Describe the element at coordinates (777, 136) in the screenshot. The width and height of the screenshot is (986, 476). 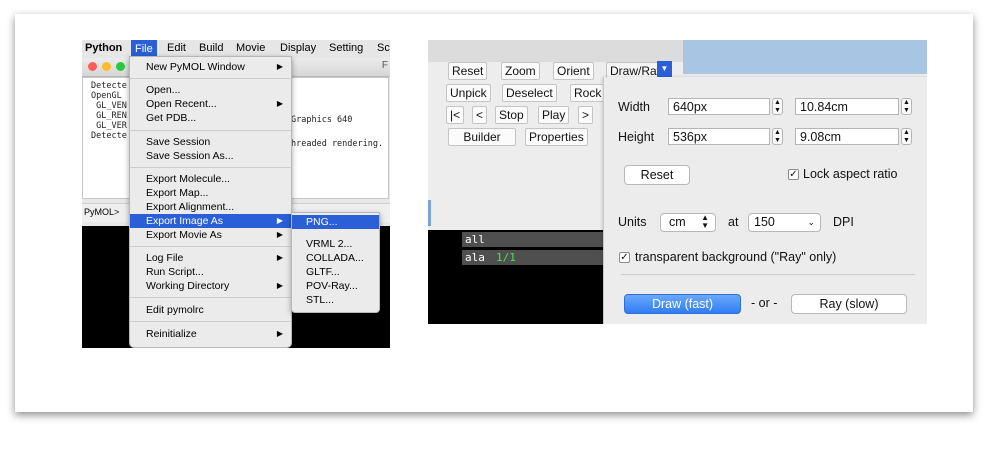
I see `height-px-stepper: ▲ ▼` at that location.